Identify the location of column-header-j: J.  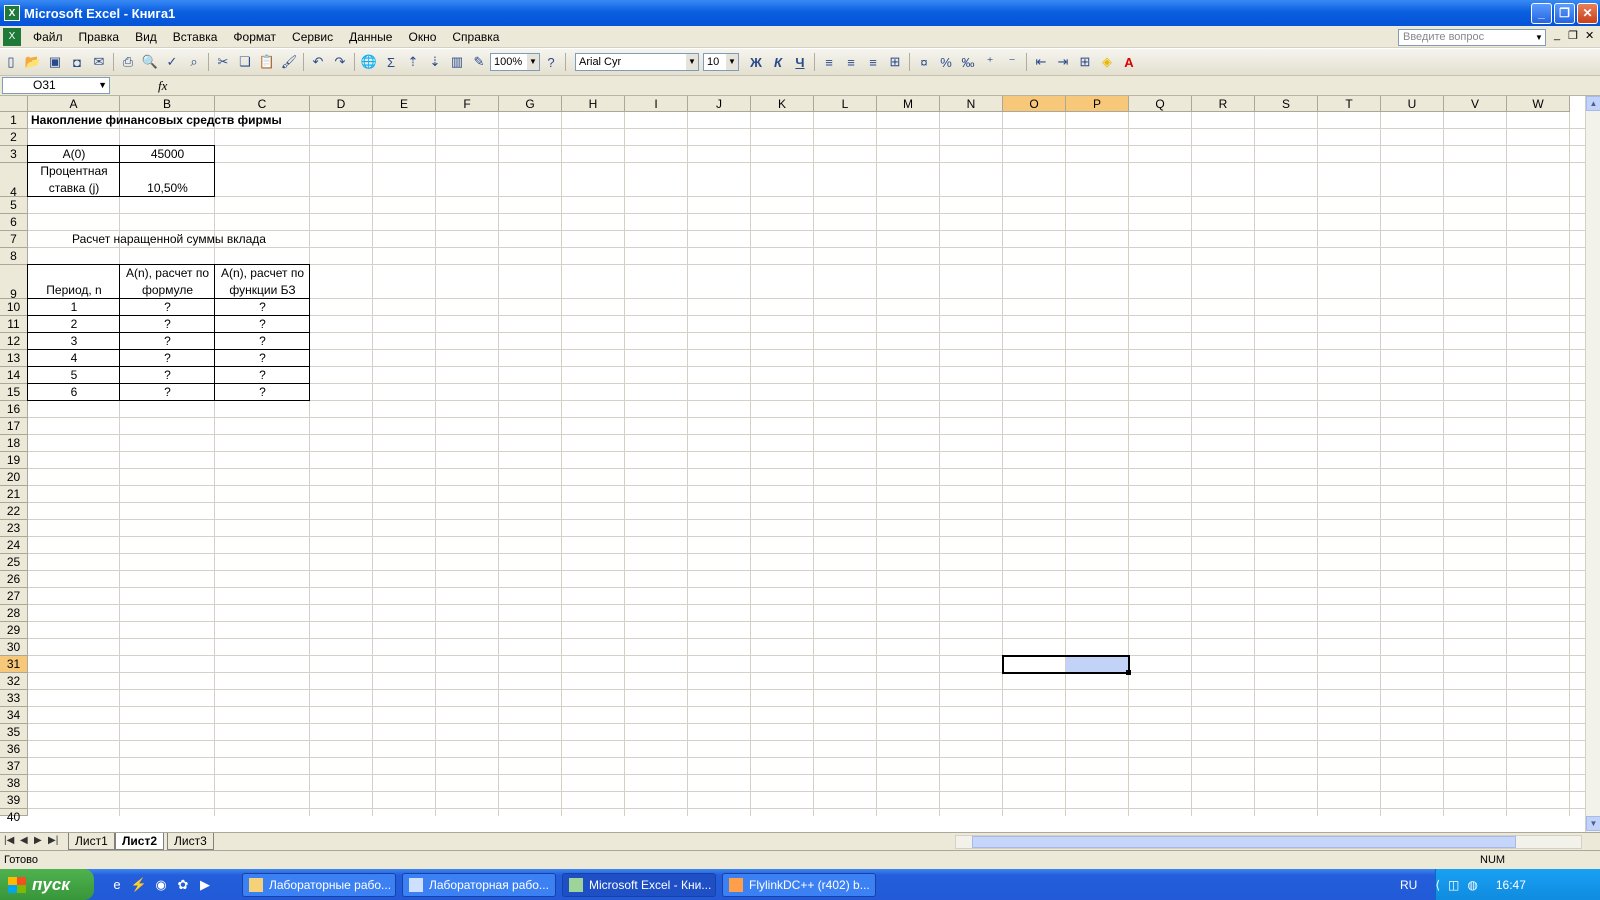
(719, 104).